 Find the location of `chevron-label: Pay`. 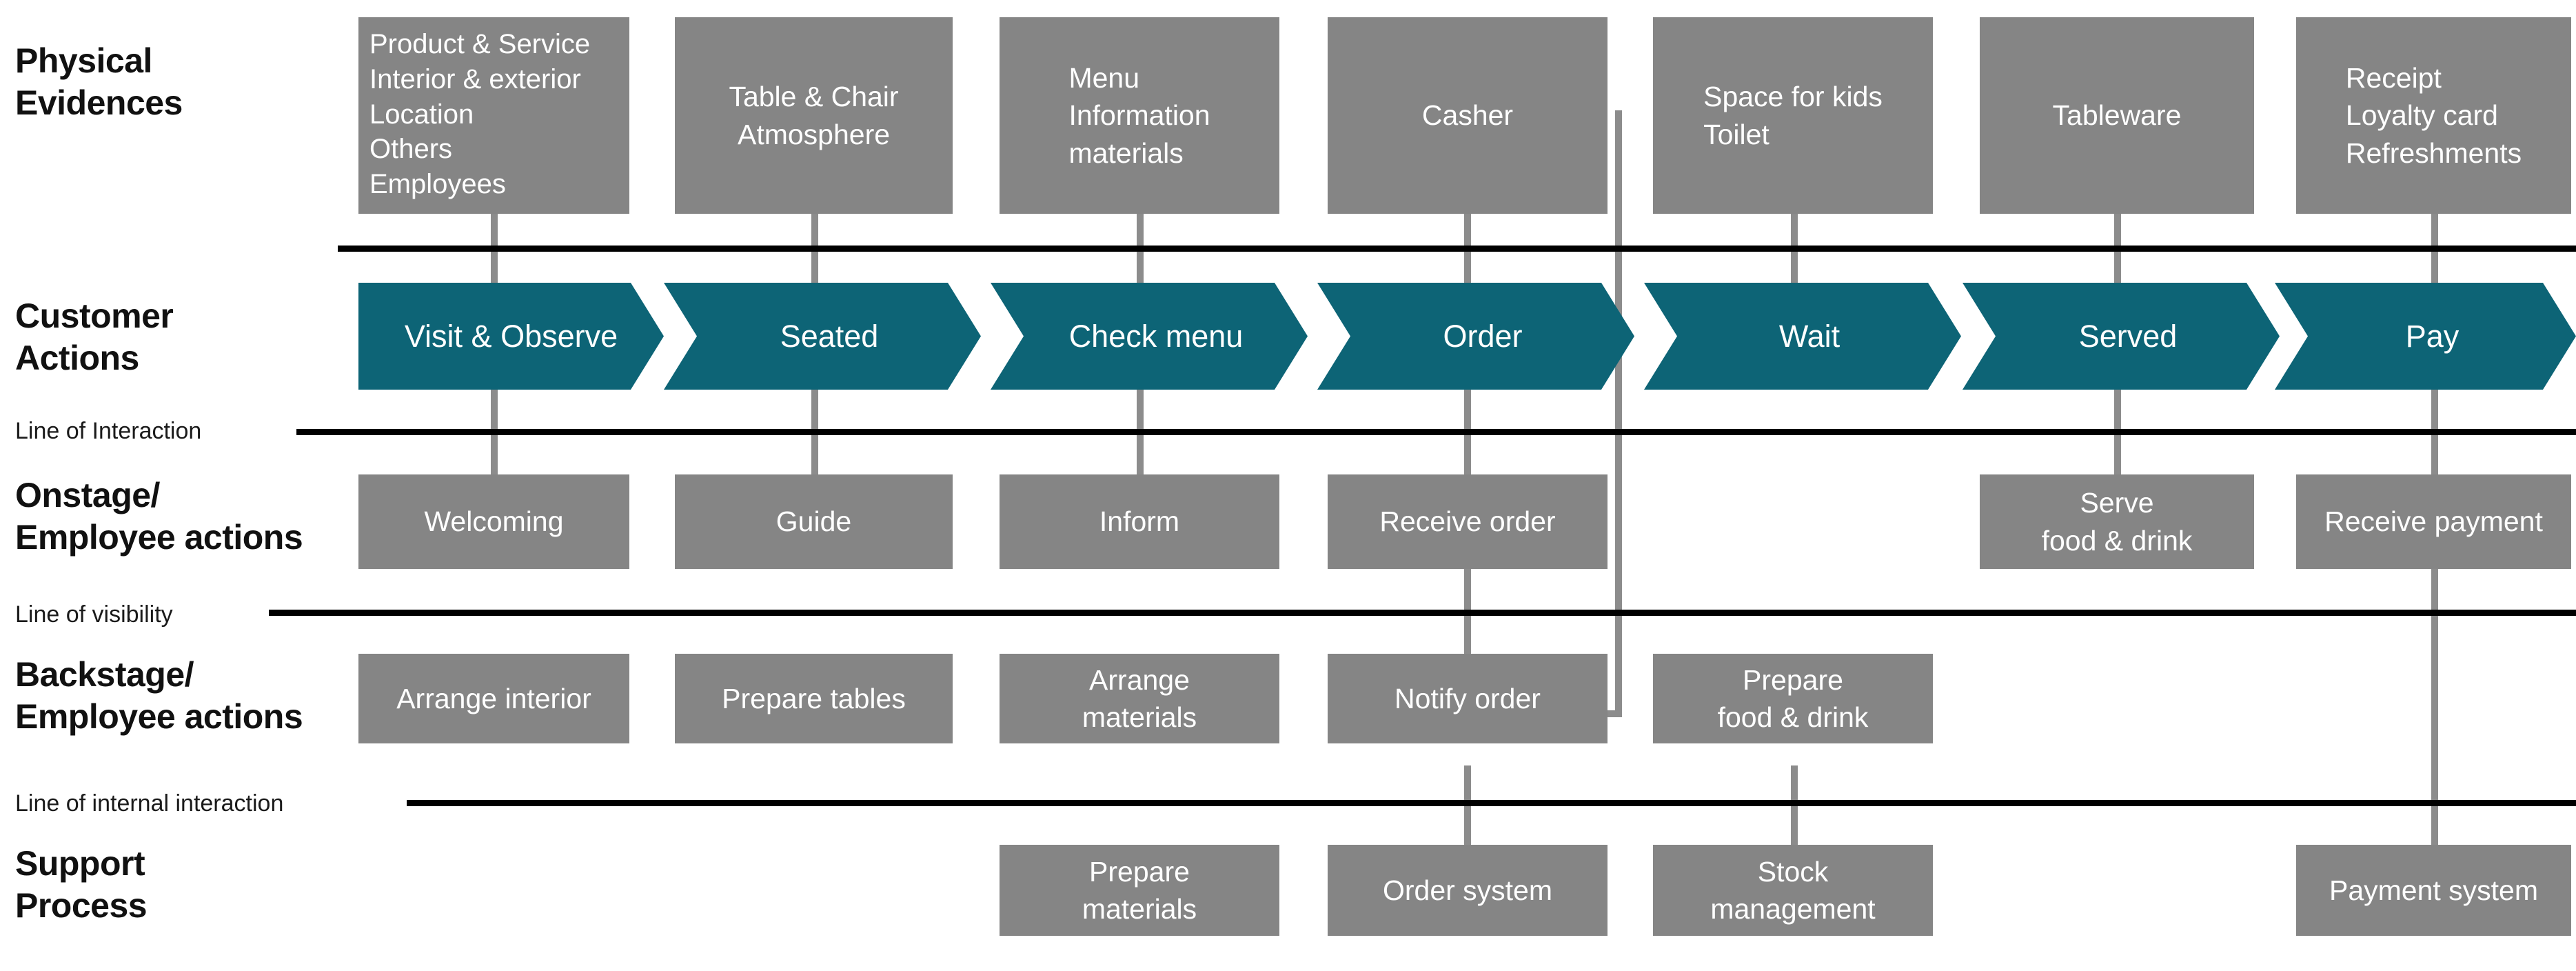

chevron-label: Pay is located at coordinates (2432, 336).